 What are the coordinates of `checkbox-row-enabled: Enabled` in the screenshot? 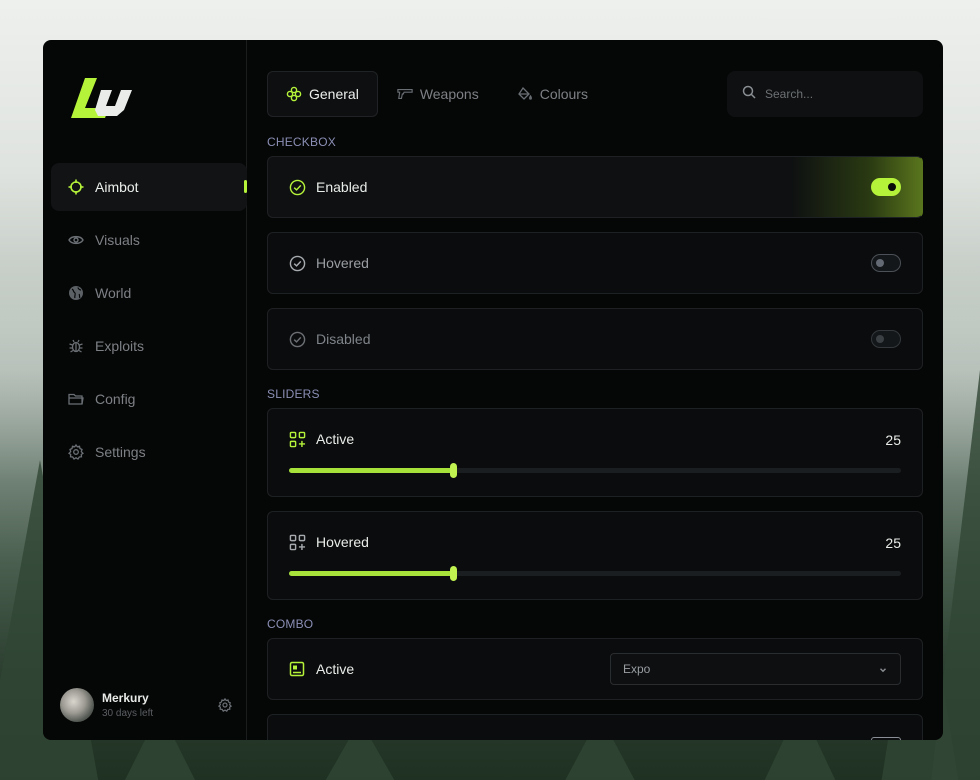 It's located at (595, 187).